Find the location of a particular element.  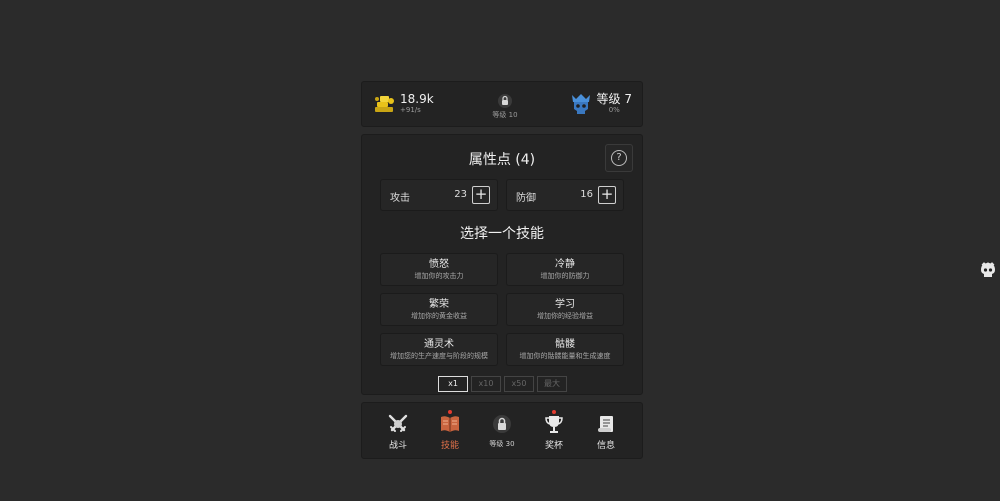

scroll-icon is located at coordinates (605, 424).